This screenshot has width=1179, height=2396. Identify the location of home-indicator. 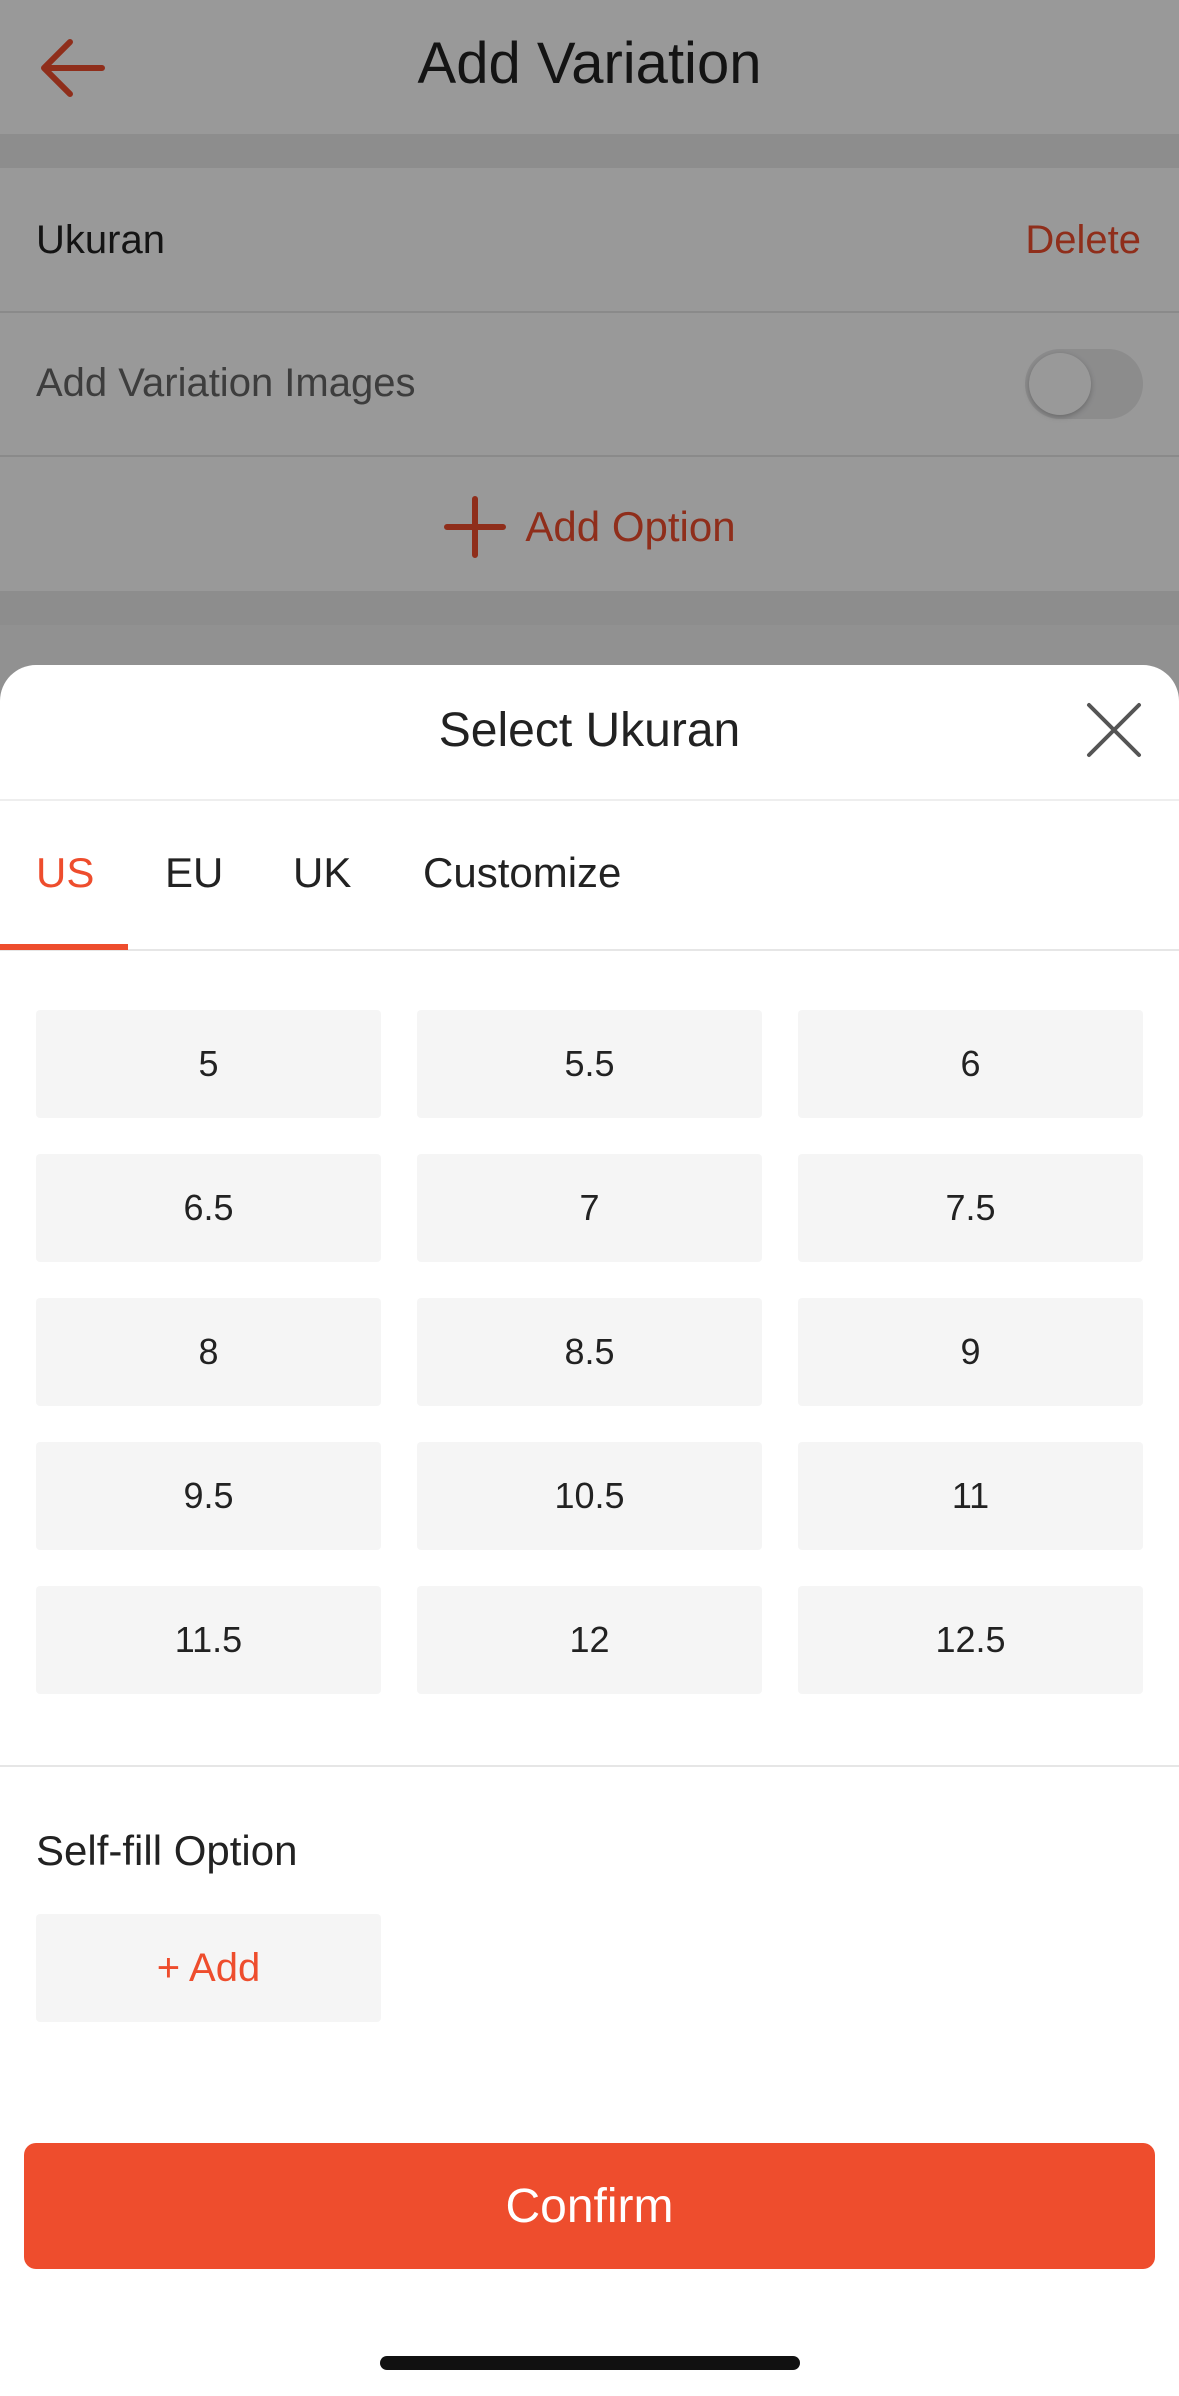
(590, 2363).